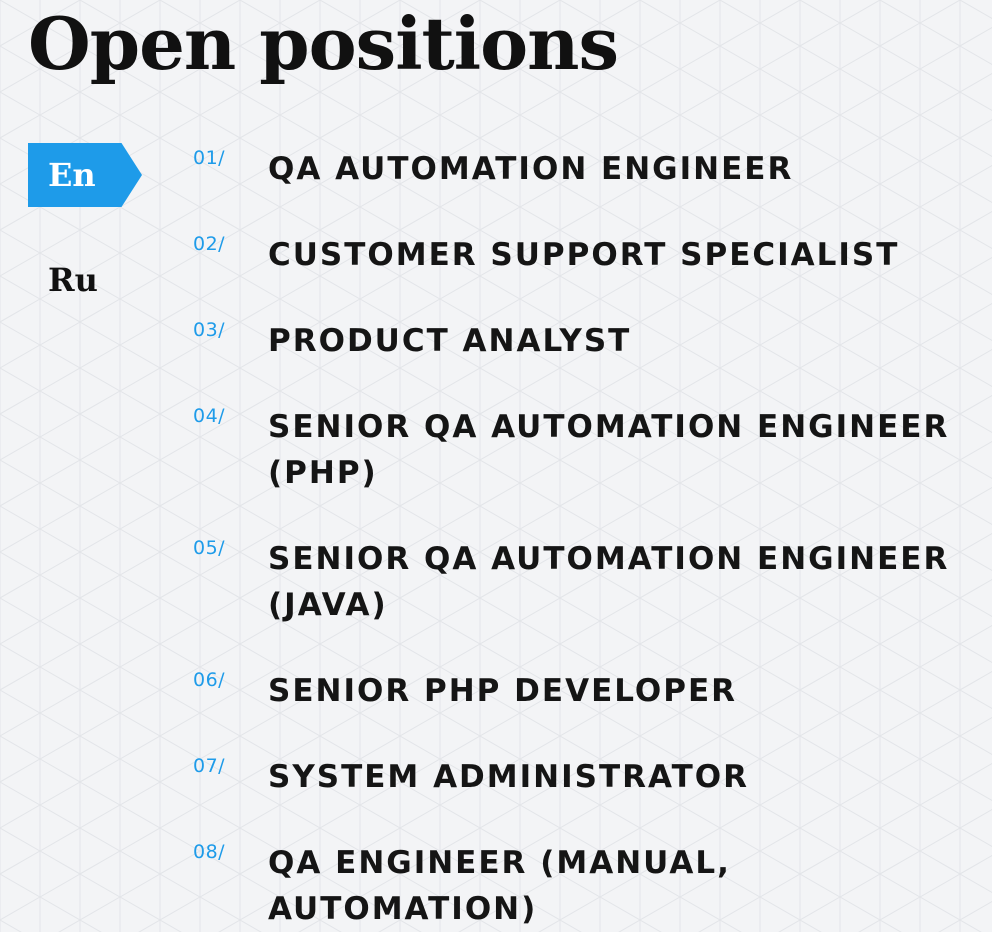 The height and width of the screenshot is (932, 992). Describe the element at coordinates (618, 691) in the screenshot. I see `position-link: SENIOR PHP DEVELOPER` at that location.